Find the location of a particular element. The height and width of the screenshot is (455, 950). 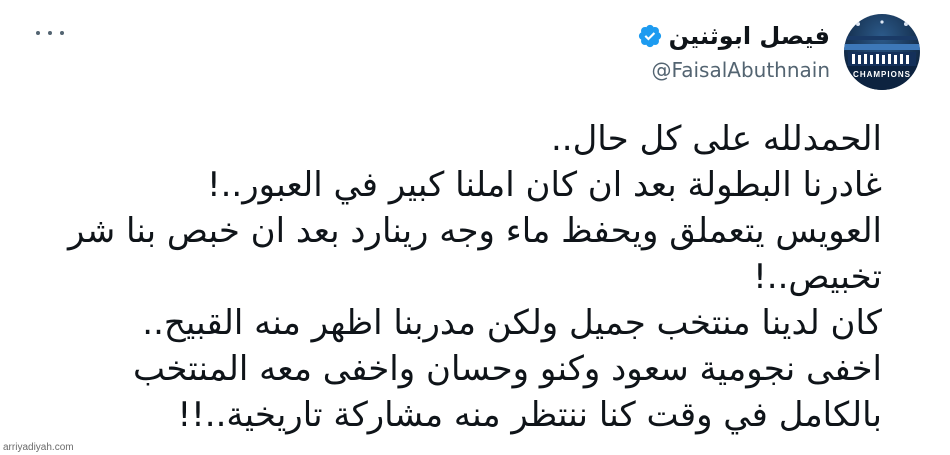

tweet-line: الحمدلله على كل حال.. is located at coordinates (716, 139).